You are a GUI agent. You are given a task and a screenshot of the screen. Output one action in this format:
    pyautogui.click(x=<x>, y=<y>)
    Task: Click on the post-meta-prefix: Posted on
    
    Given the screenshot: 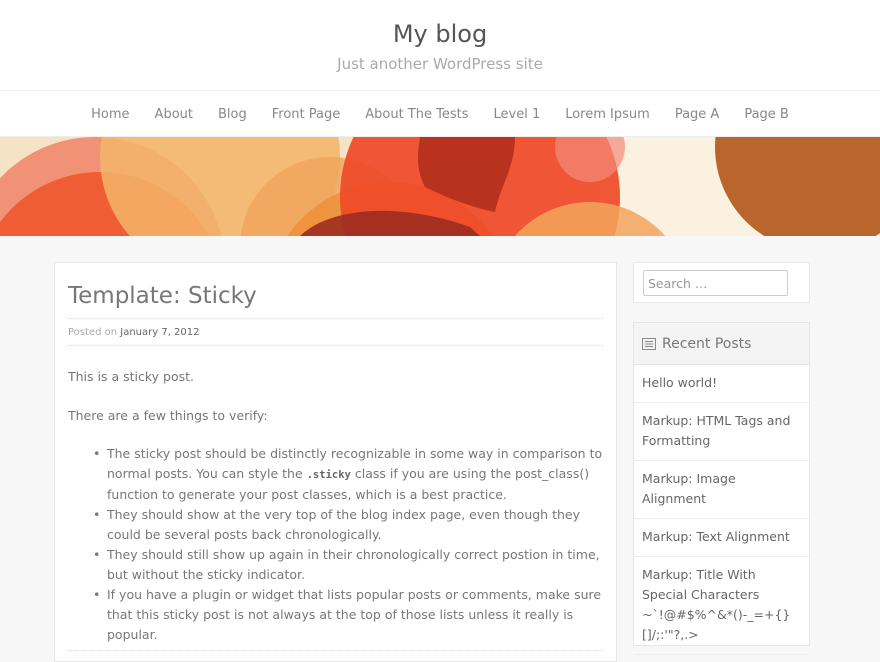 What is the action you would take?
    pyautogui.click(x=93, y=332)
    